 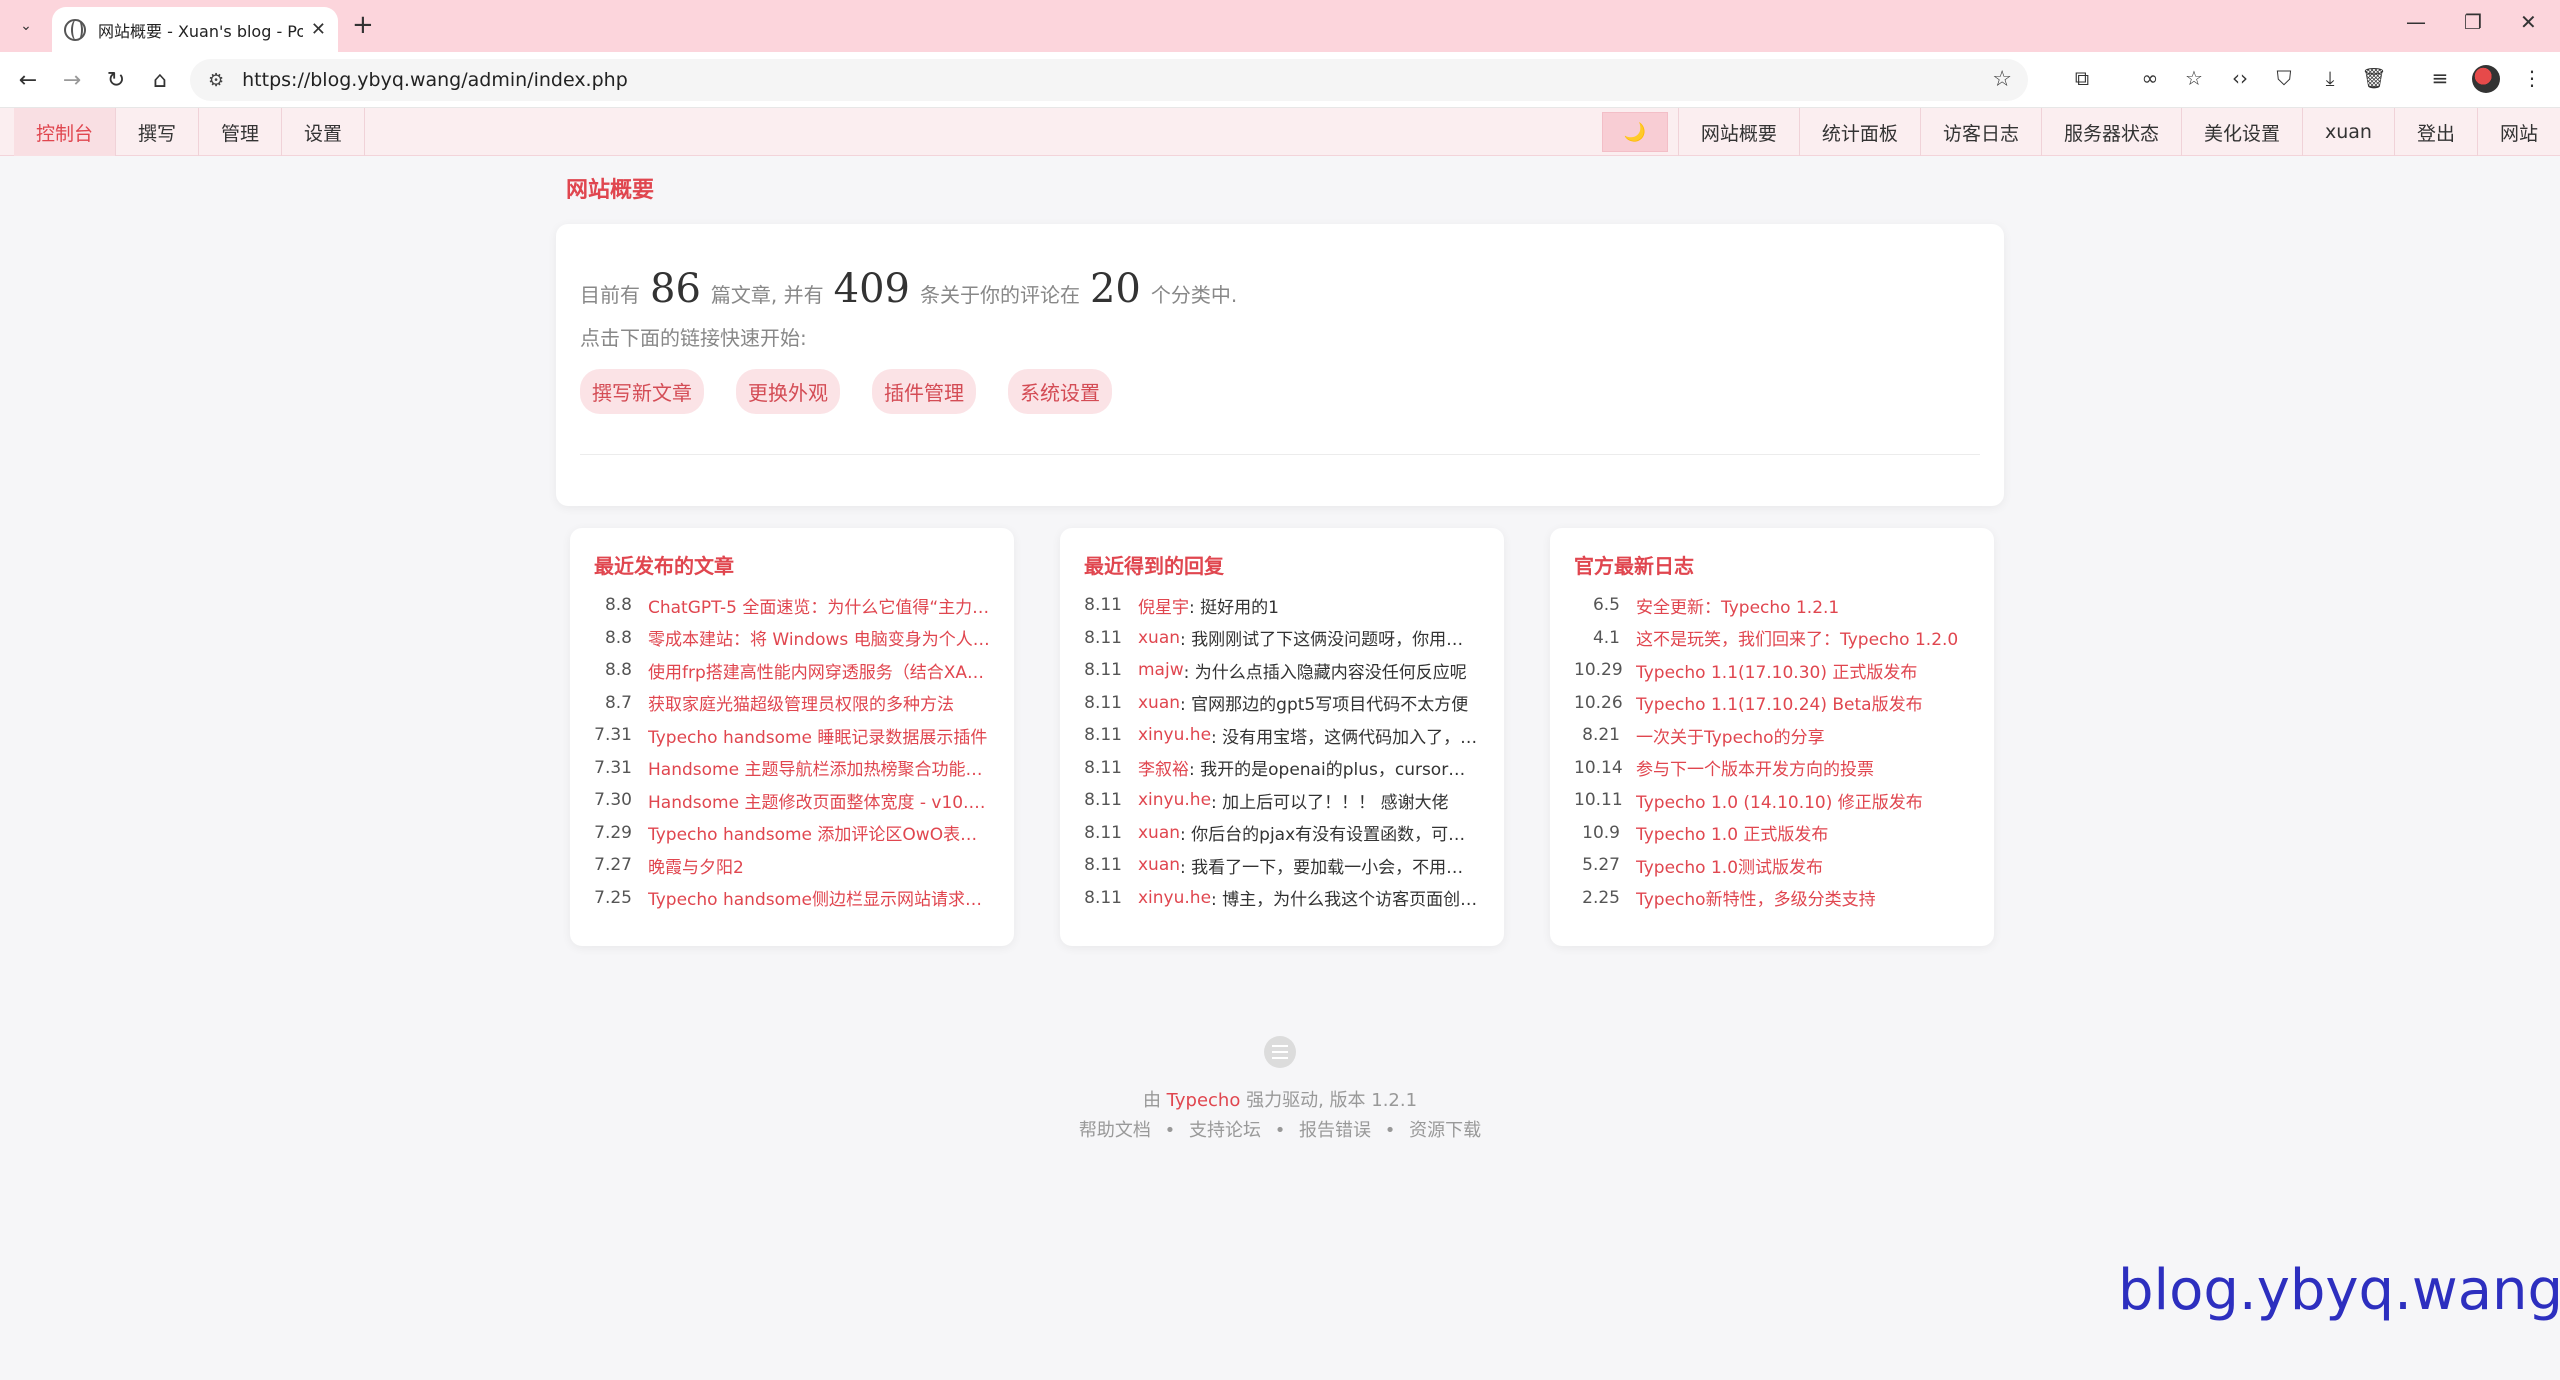 What do you see at coordinates (1334, 767) in the screenshot?
I see `reply-text: : 我开的是openai的plus，cursor可以用吗` at bounding box center [1334, 767].